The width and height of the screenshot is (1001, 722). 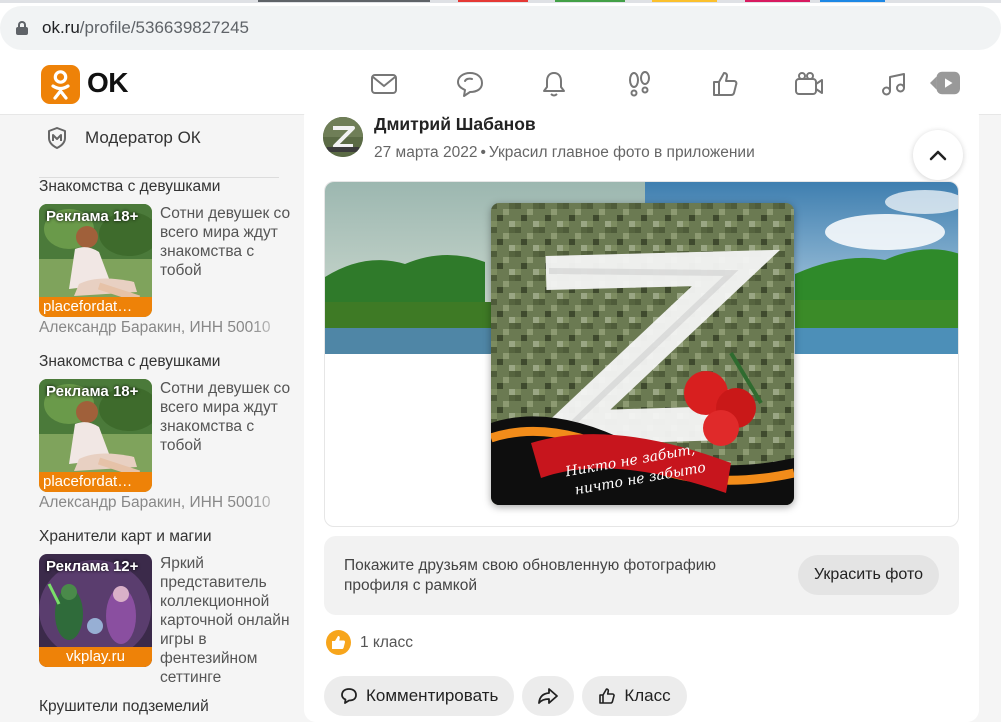 What do you see at coordinates (640, 84) in the screenshot?
I see `guests-icon` at bounding box center [640, 84].